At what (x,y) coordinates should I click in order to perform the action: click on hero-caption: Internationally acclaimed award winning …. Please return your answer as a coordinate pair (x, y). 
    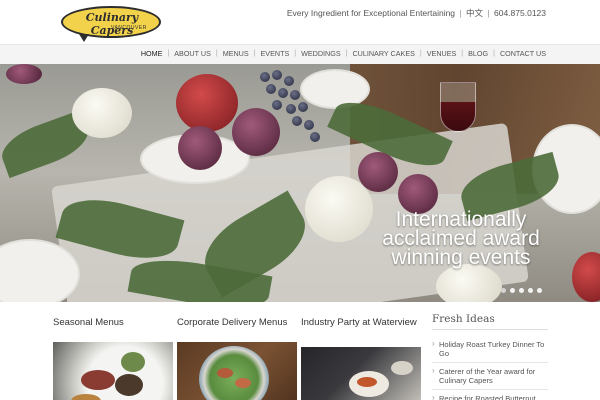
    Looking at the image, I should click on (461, 239).